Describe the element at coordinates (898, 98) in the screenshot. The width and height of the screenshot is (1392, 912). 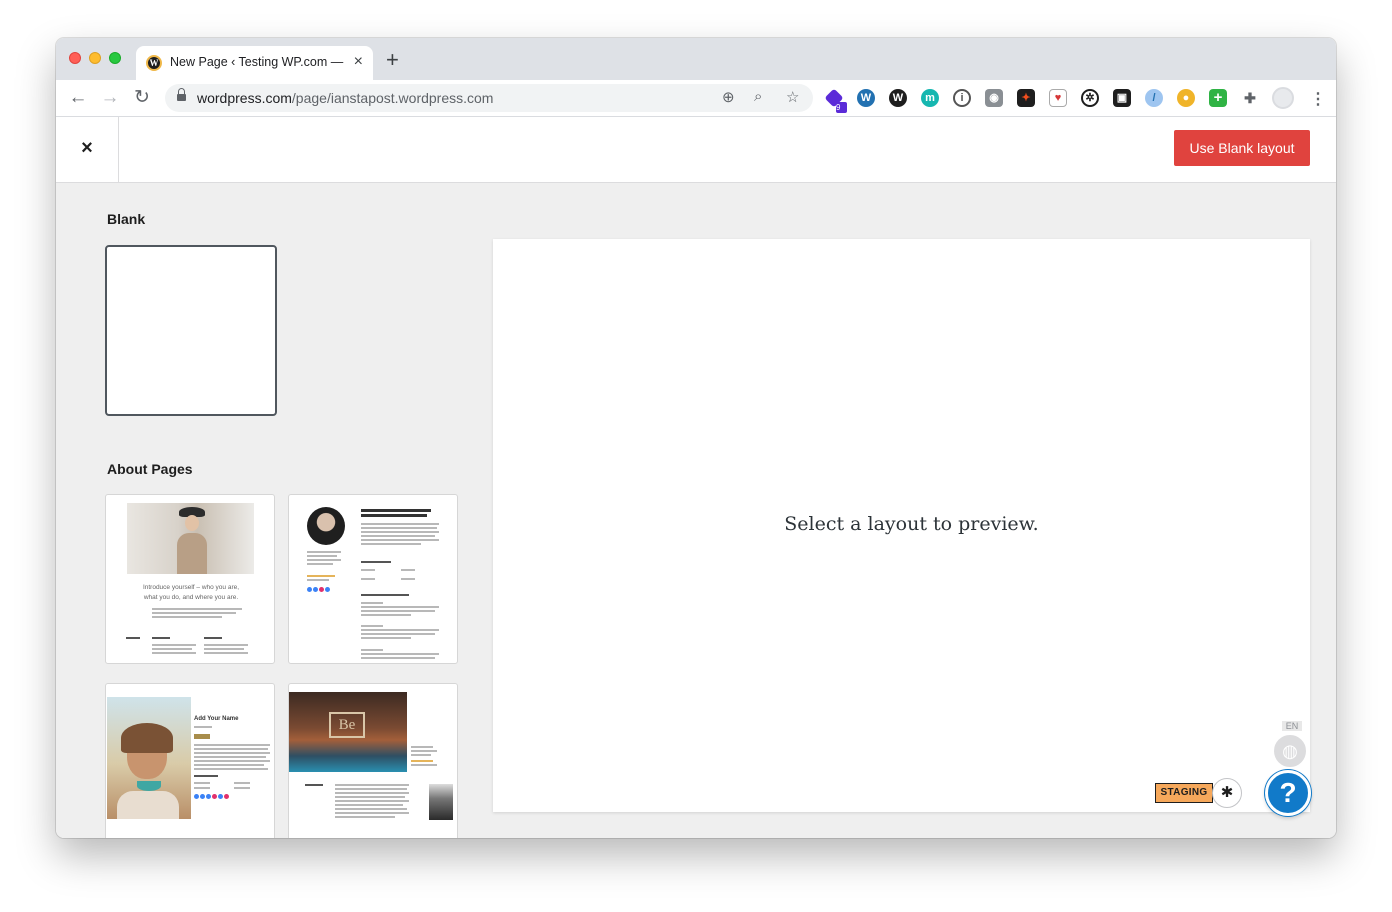
I see `wordpress-dark-extension-icon: W` at that location.